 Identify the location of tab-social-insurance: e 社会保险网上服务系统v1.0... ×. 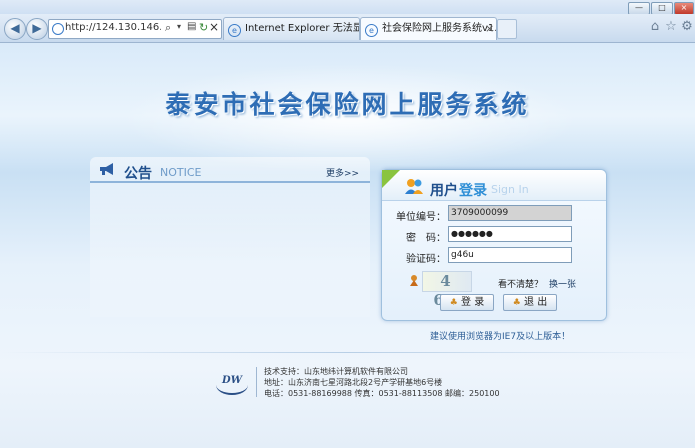
(428, 28).